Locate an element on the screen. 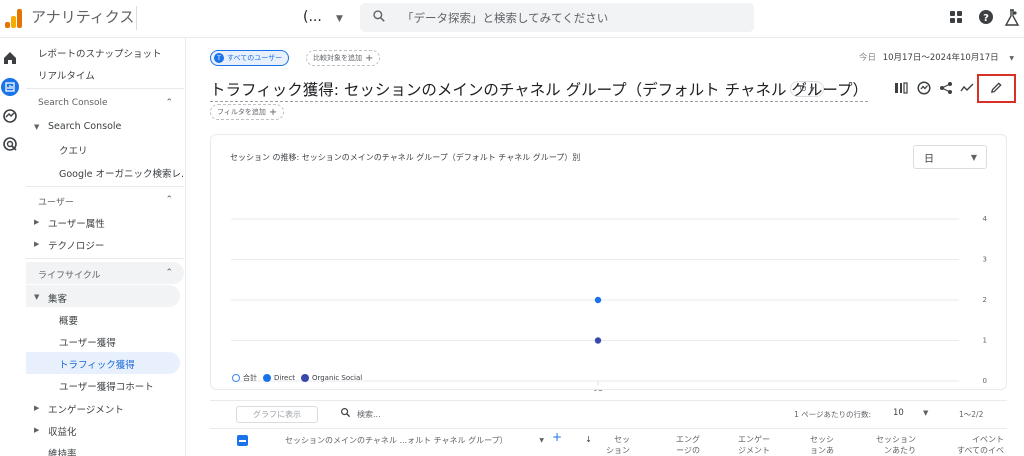  check-circle-icon: ⊘ is located at coordinates (803, 89).